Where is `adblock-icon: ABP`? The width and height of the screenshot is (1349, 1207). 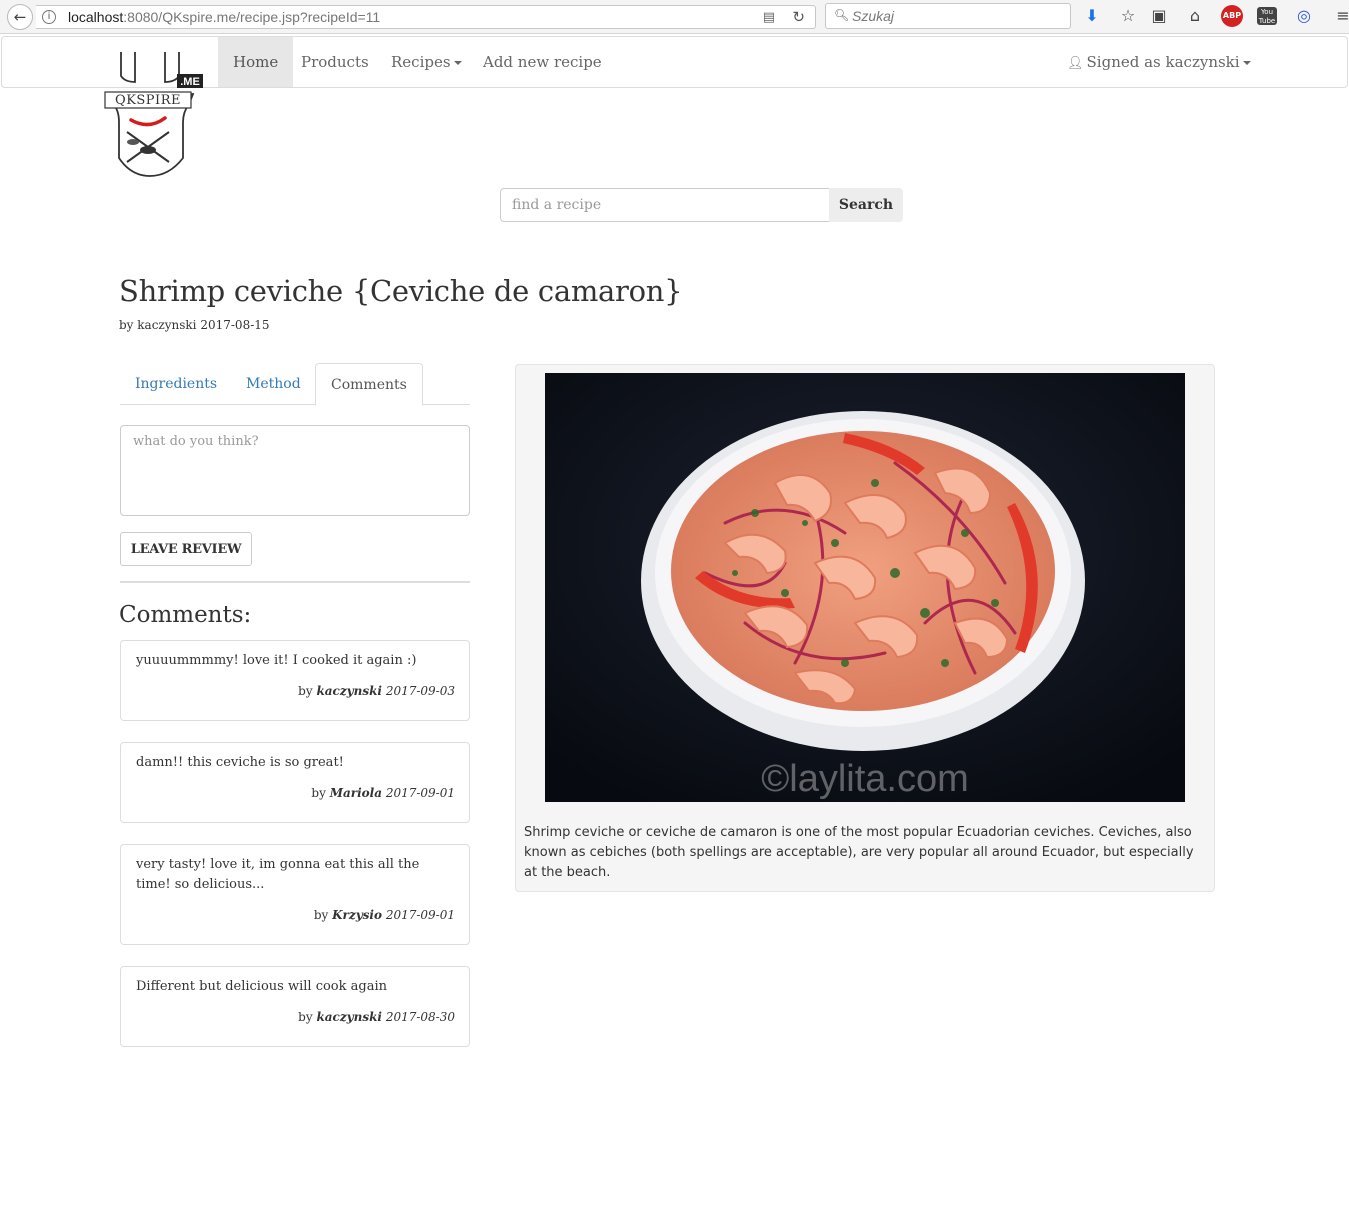 adblock-icon: ABP is located at coordinates (1232, 16).